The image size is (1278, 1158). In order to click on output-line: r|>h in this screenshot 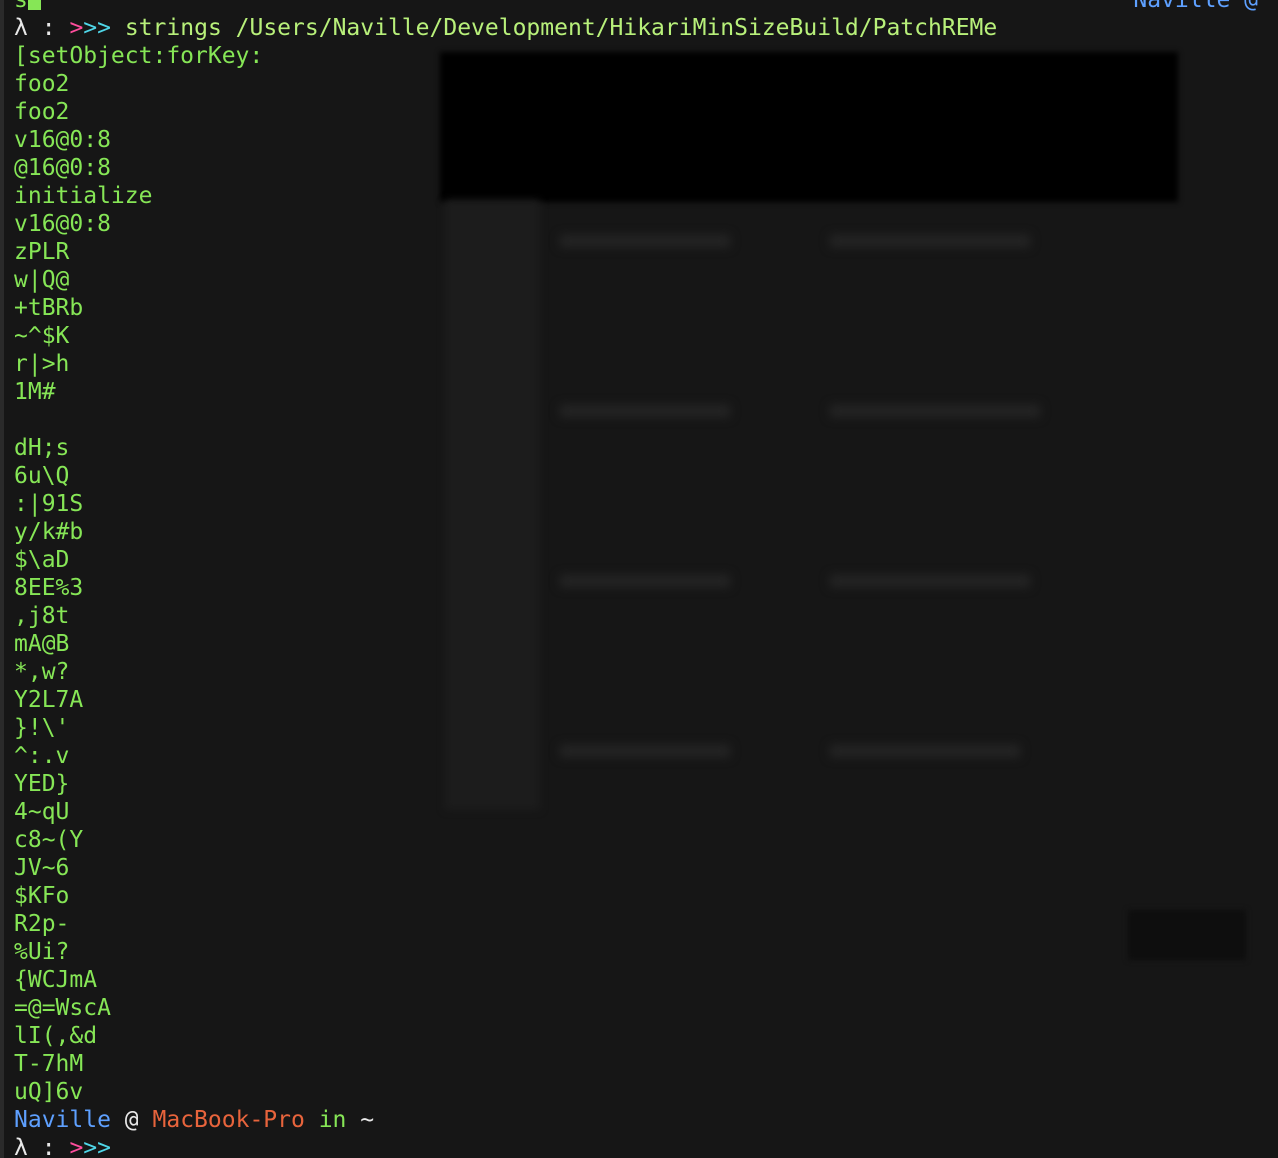, I will do `click(42, 364)`.